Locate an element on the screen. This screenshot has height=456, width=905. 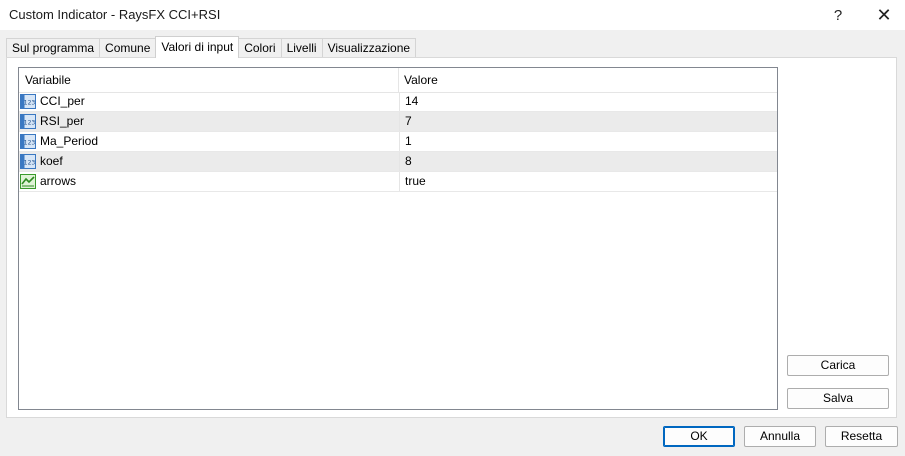
value-cell: 1 is located at coordinates (588, 141).